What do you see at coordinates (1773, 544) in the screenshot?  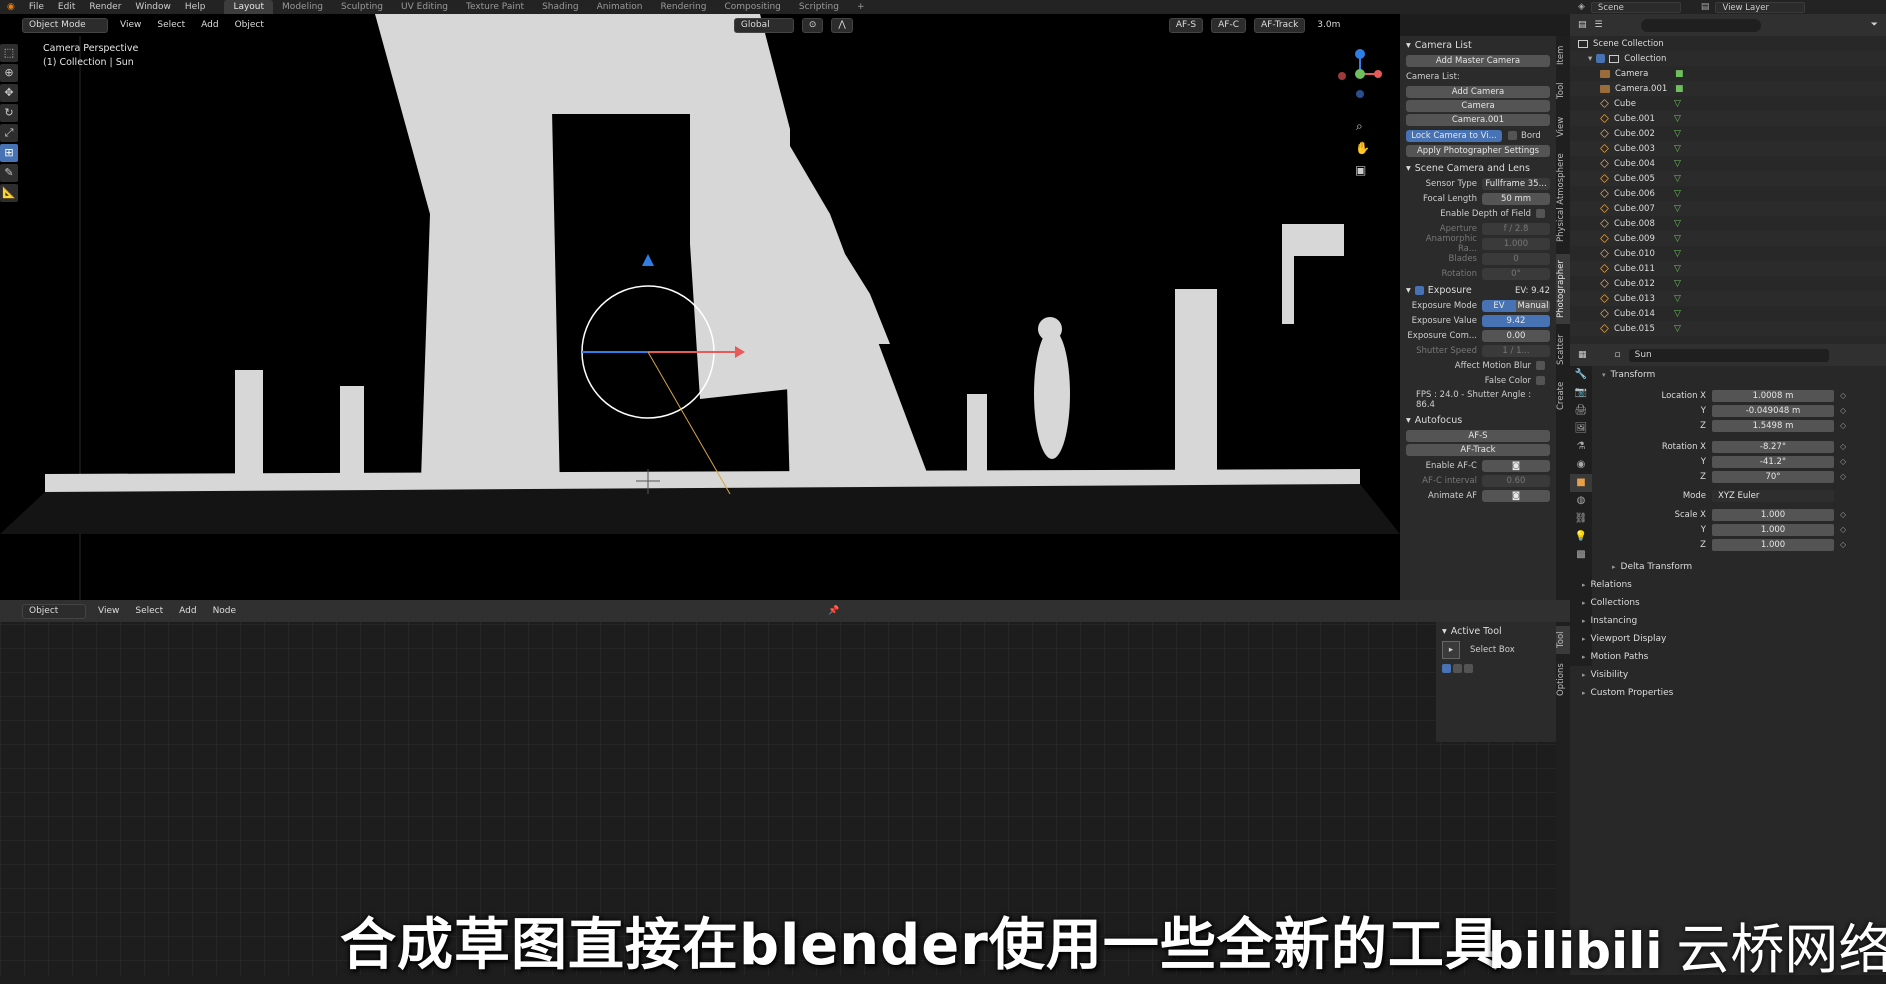 I see `scale-z-field: 1.000` at bounding box center [1773, 544].